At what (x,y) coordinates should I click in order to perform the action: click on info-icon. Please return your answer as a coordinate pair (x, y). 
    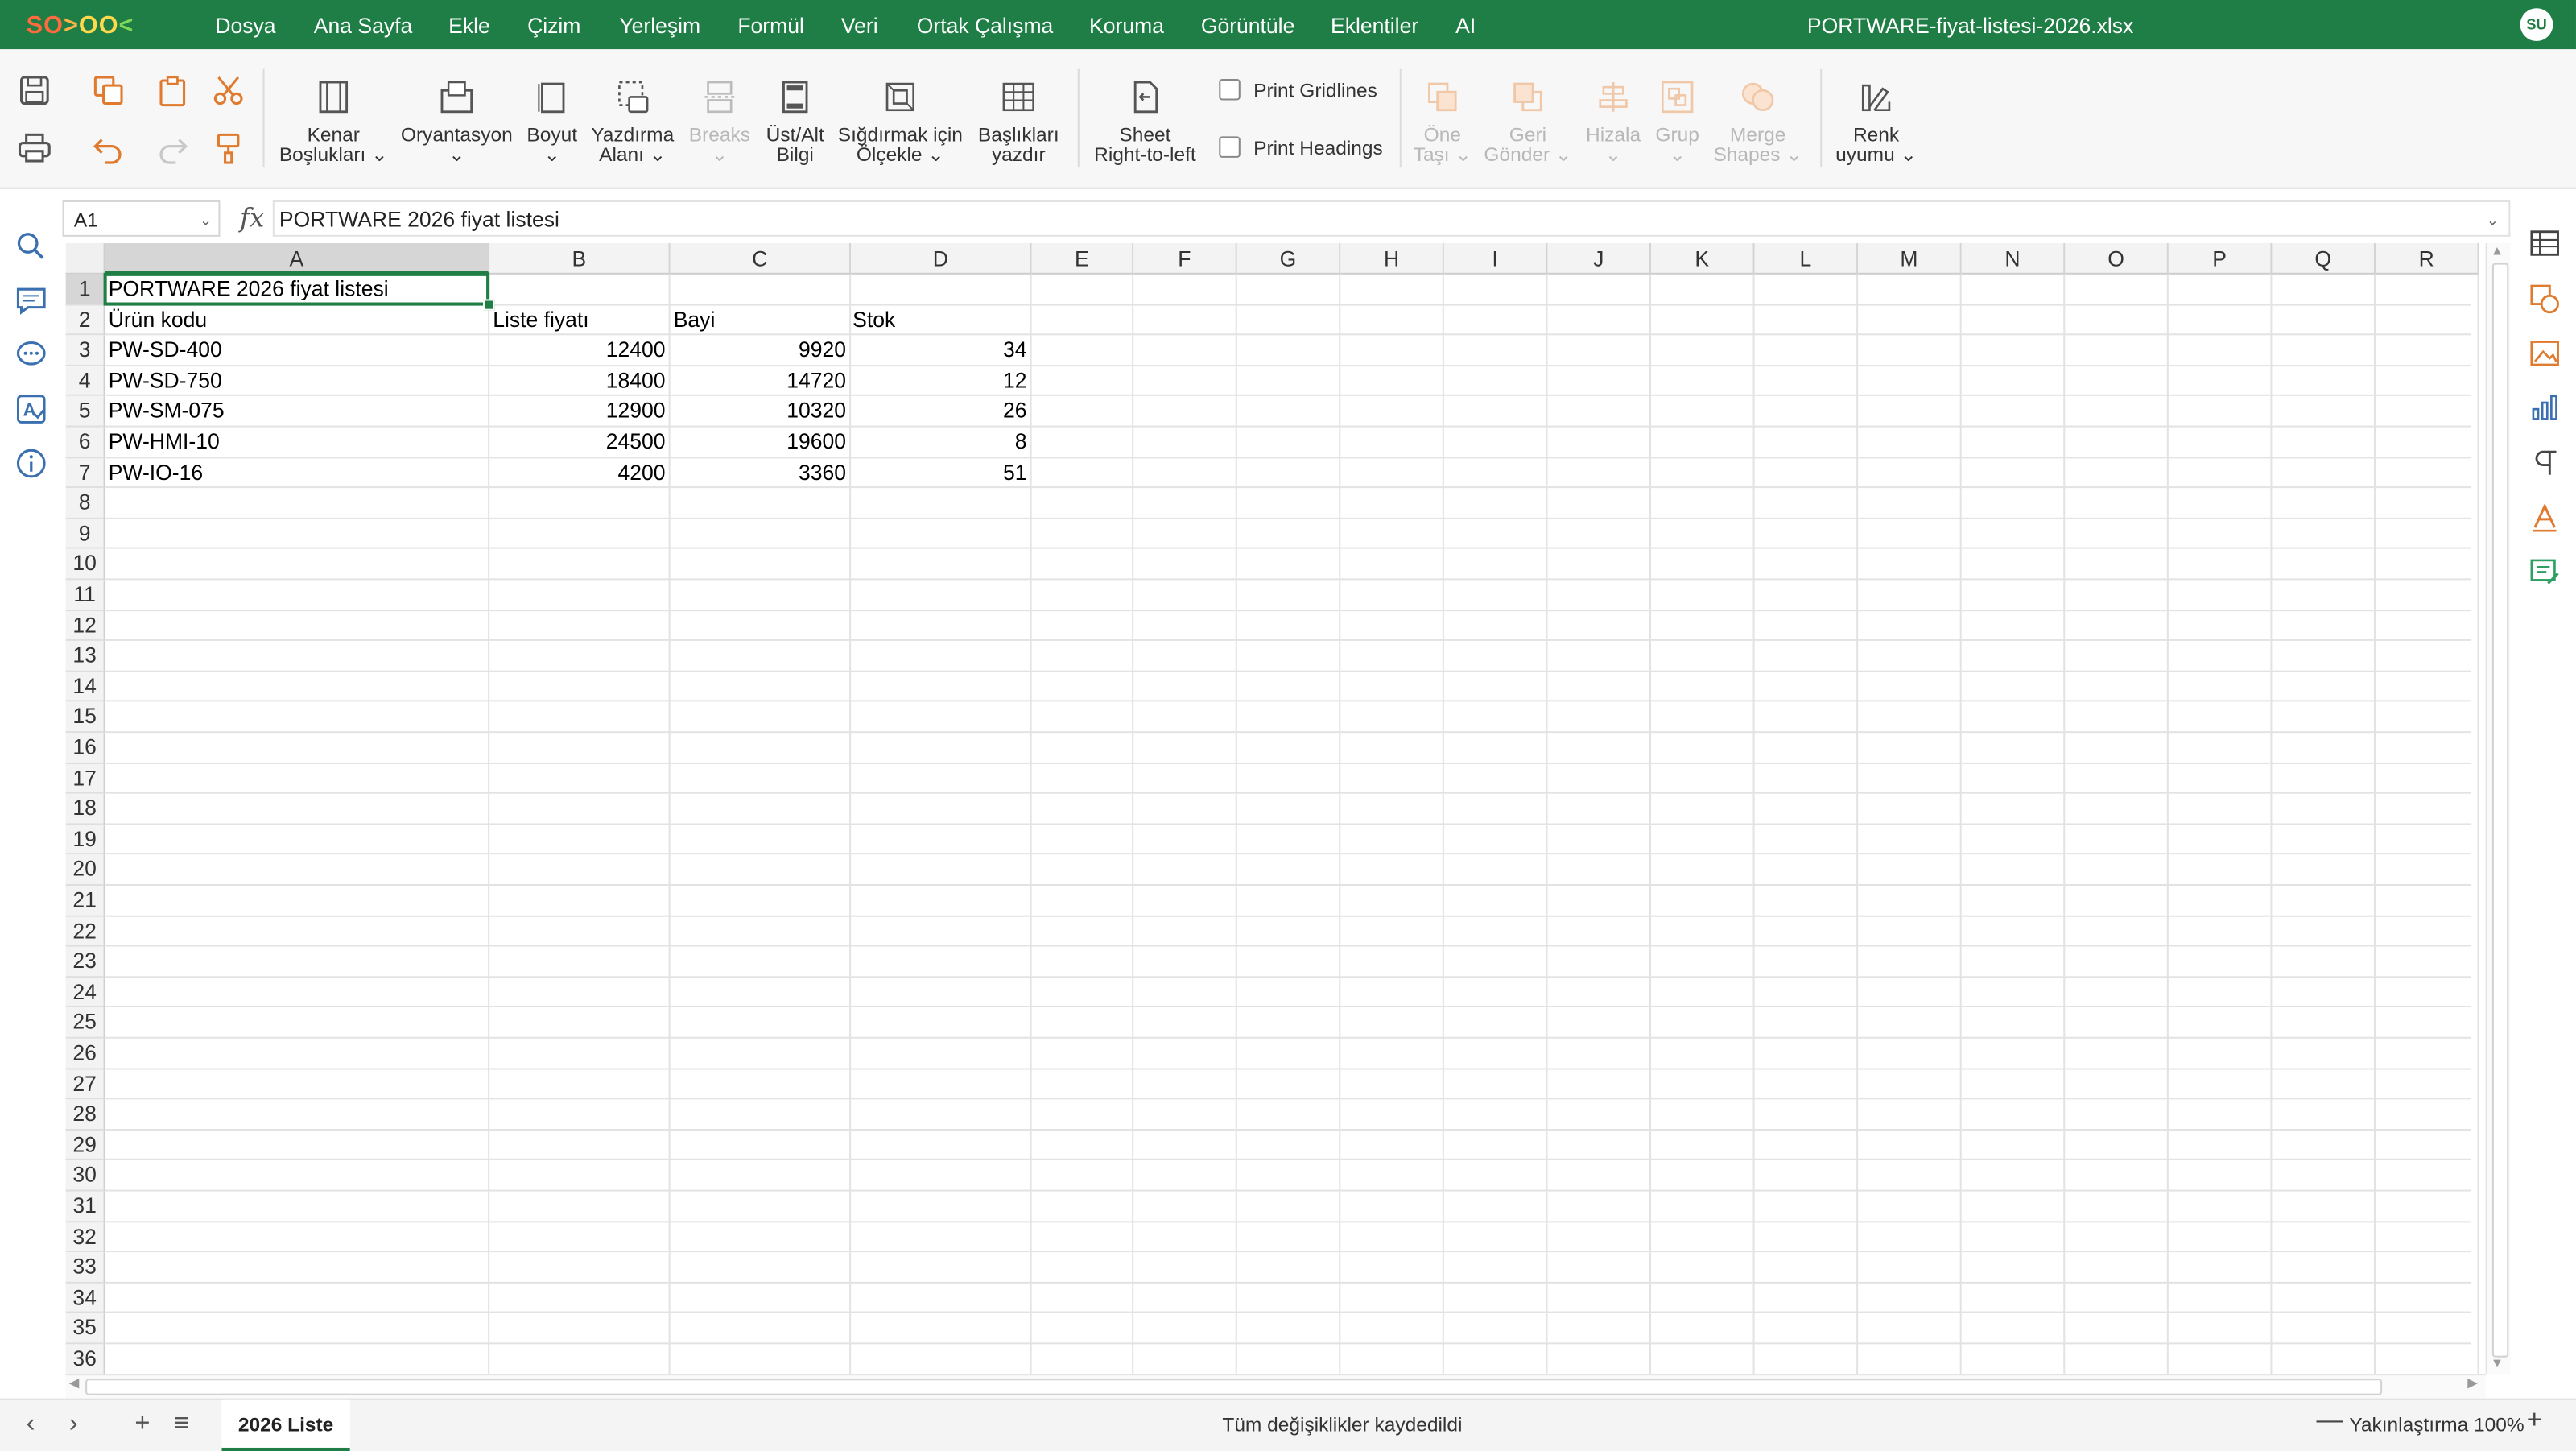
    Looking at the image, I should click on (30, 463).